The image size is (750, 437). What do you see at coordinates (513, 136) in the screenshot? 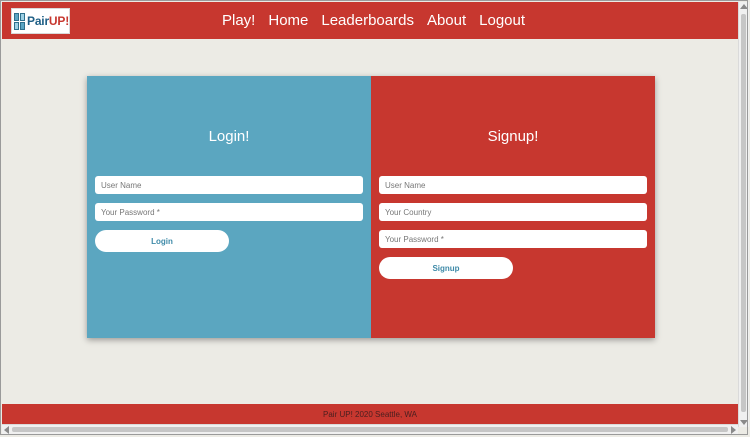
I see `signup-title: Signup!` at bounding box center [513, 136].